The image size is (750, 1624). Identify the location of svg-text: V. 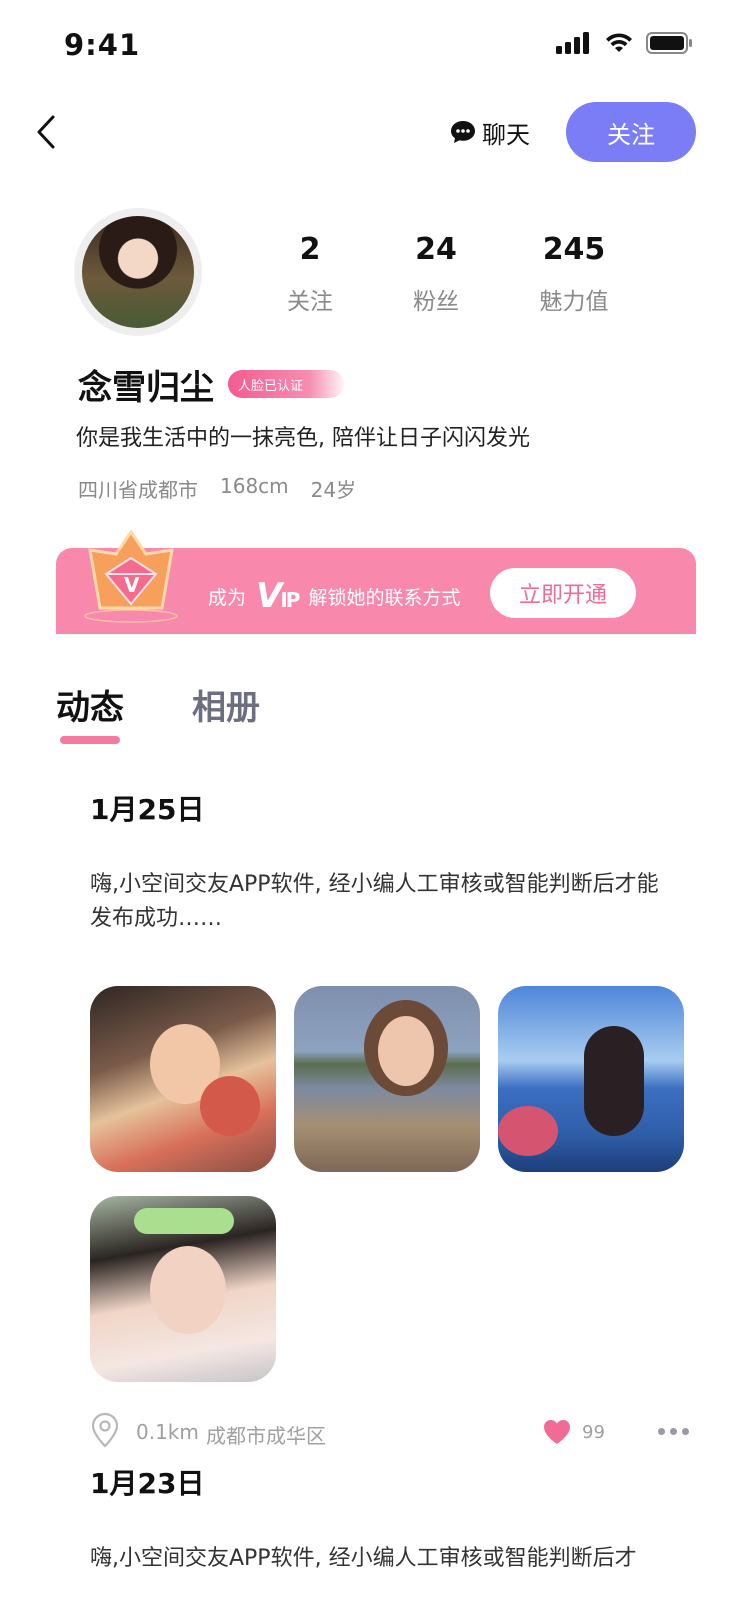
(132, 585).